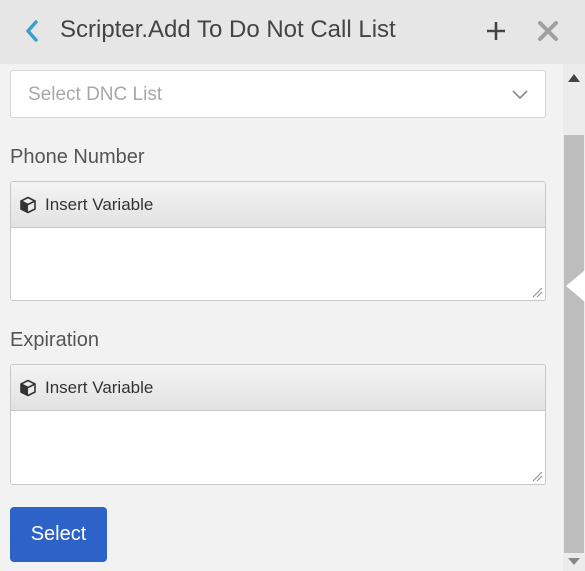 This screenshot has width=585, height=571. What do you see at coordinates (574, 78) in the screenshot?
I see `scroll-up-arrow-icon` at bounding box center [574, 78].